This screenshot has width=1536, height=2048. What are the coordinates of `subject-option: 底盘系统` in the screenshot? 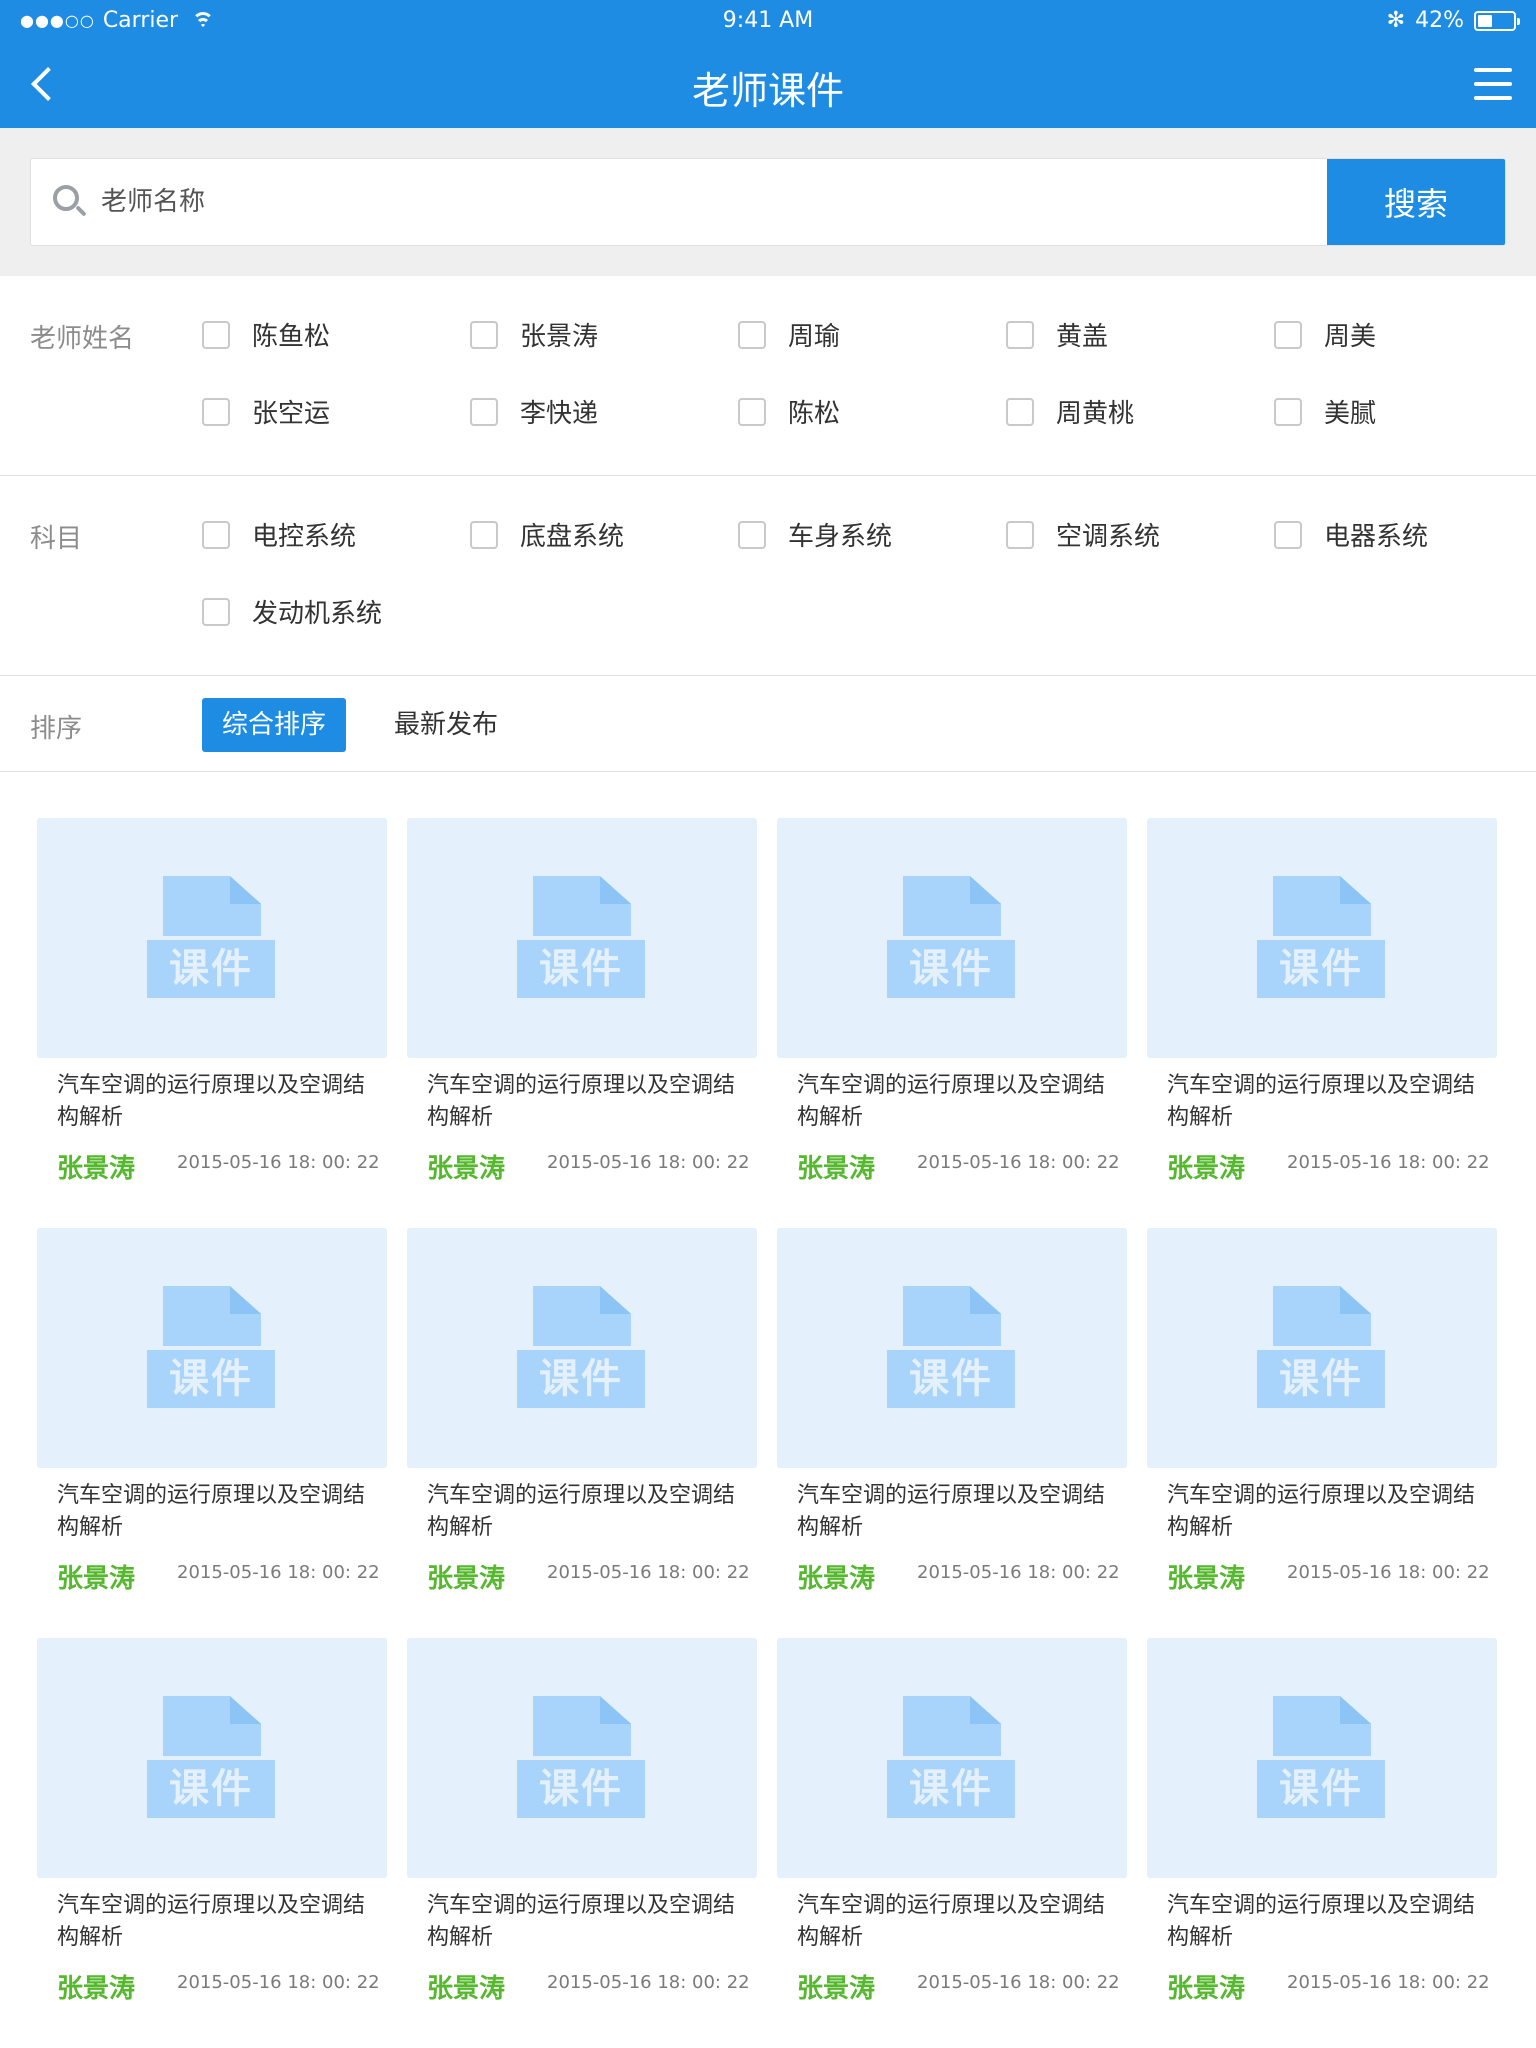 It's located at (547, 534).